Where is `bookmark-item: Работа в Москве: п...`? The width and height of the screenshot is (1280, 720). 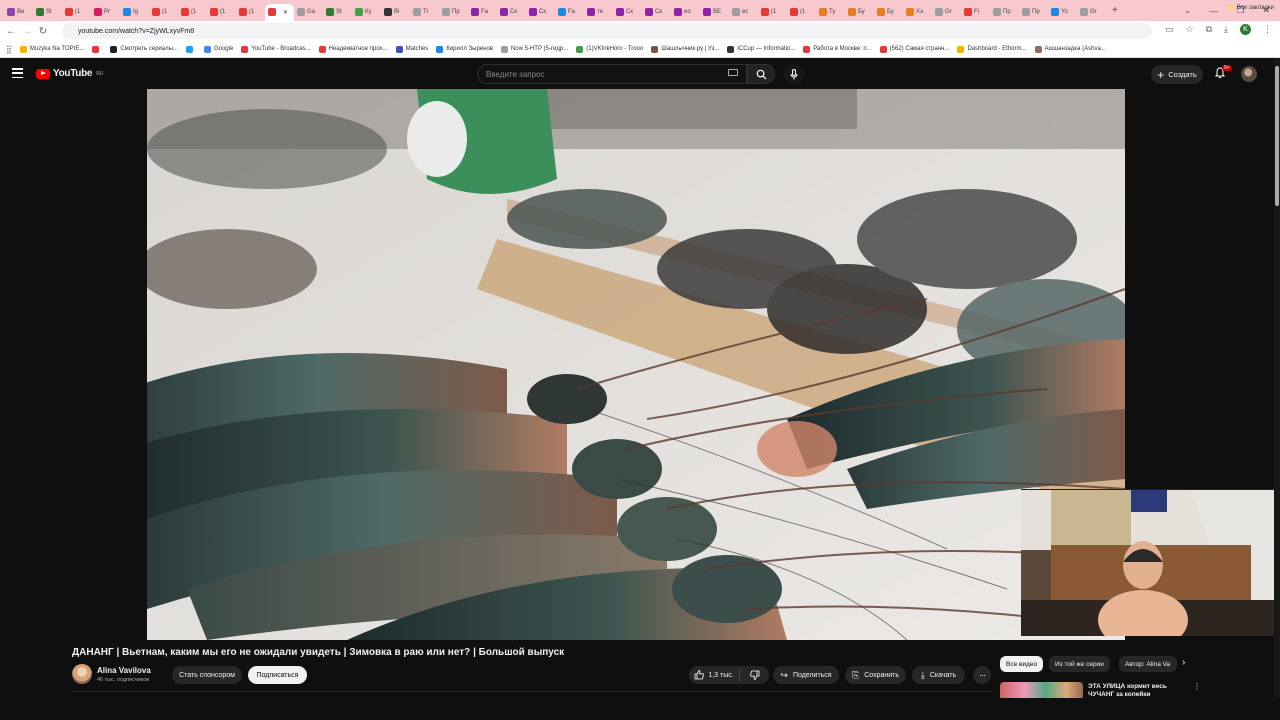
bookmark-item: Работа в Москве: п... is located at coordinates (837, 49).